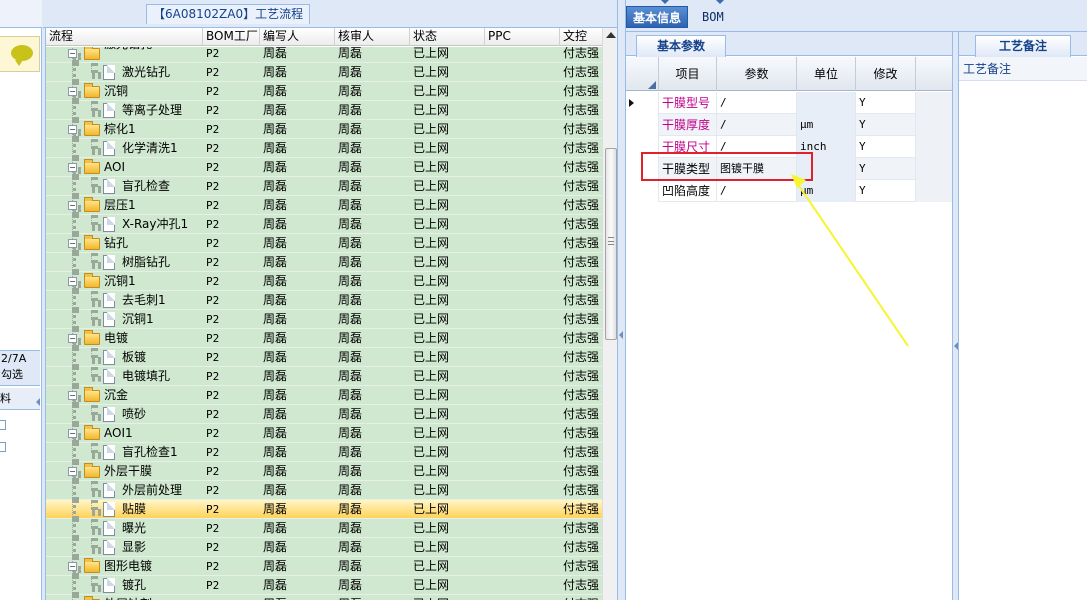 The height and width of the screenshot is (600, 1087). What do you see at coordinates (789, 169) in the screenshot?
I see `param-row: 干膜类型 图镀干膜 Y` at bounding box center [789, 169].